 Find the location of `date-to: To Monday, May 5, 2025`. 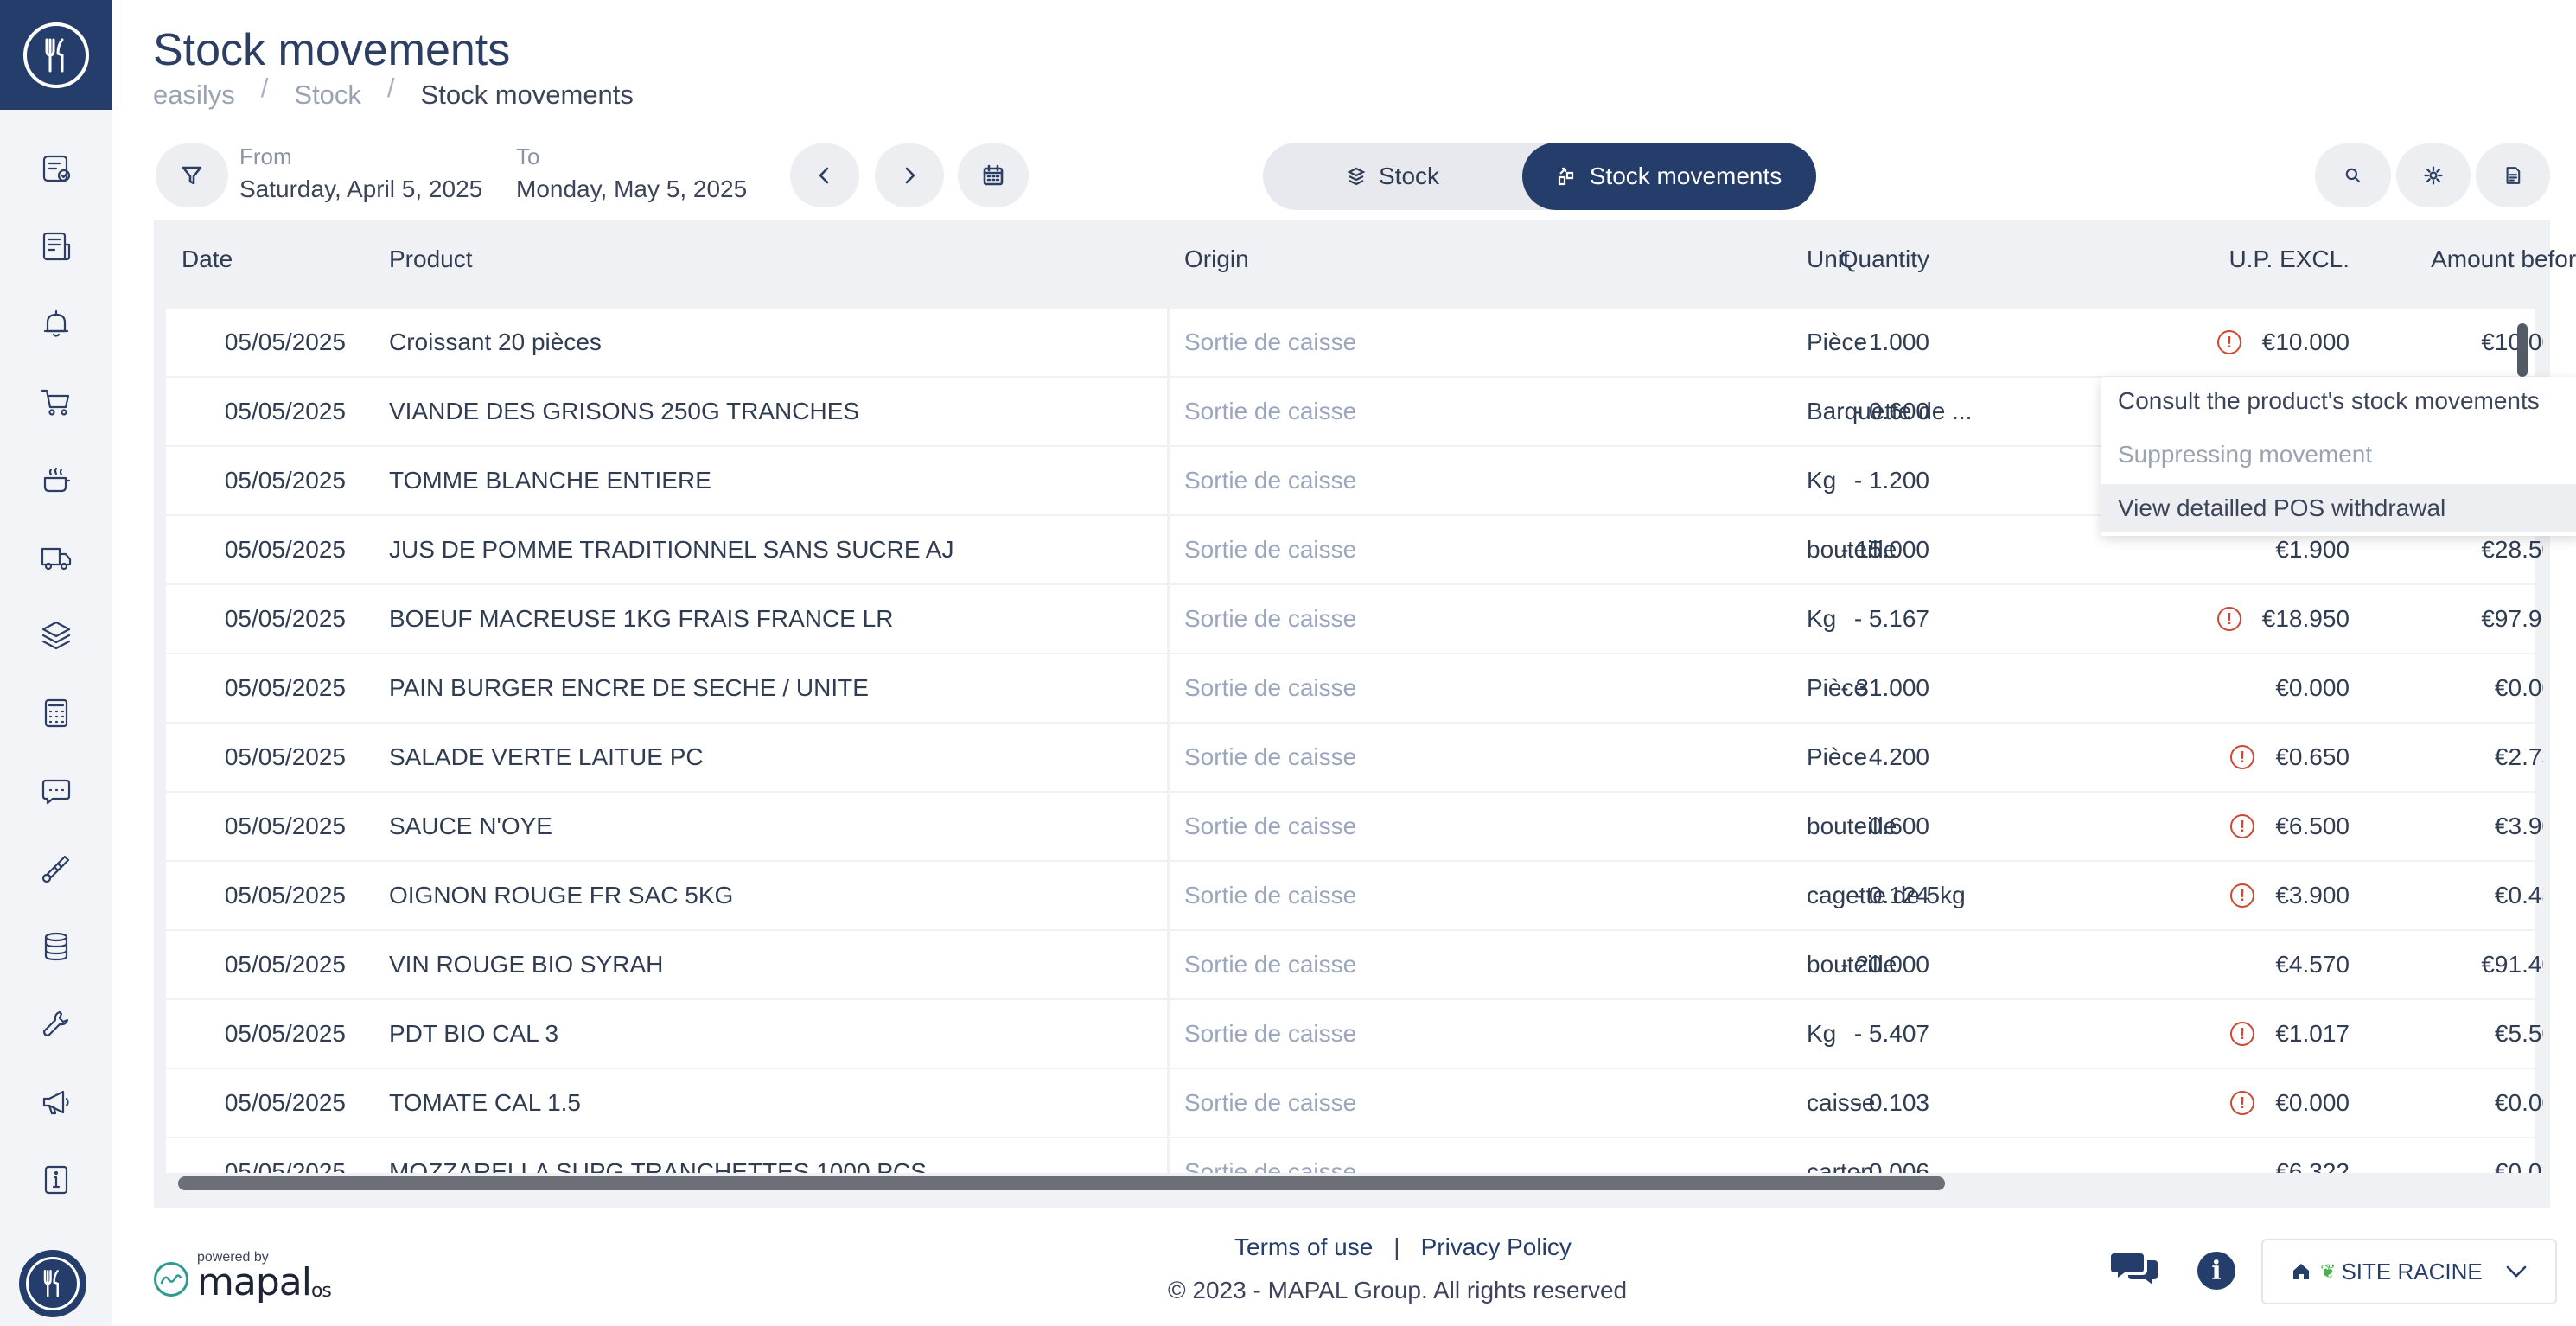

date-to: To Monday, May 5, 2025 is located at coordinates (631, 173).